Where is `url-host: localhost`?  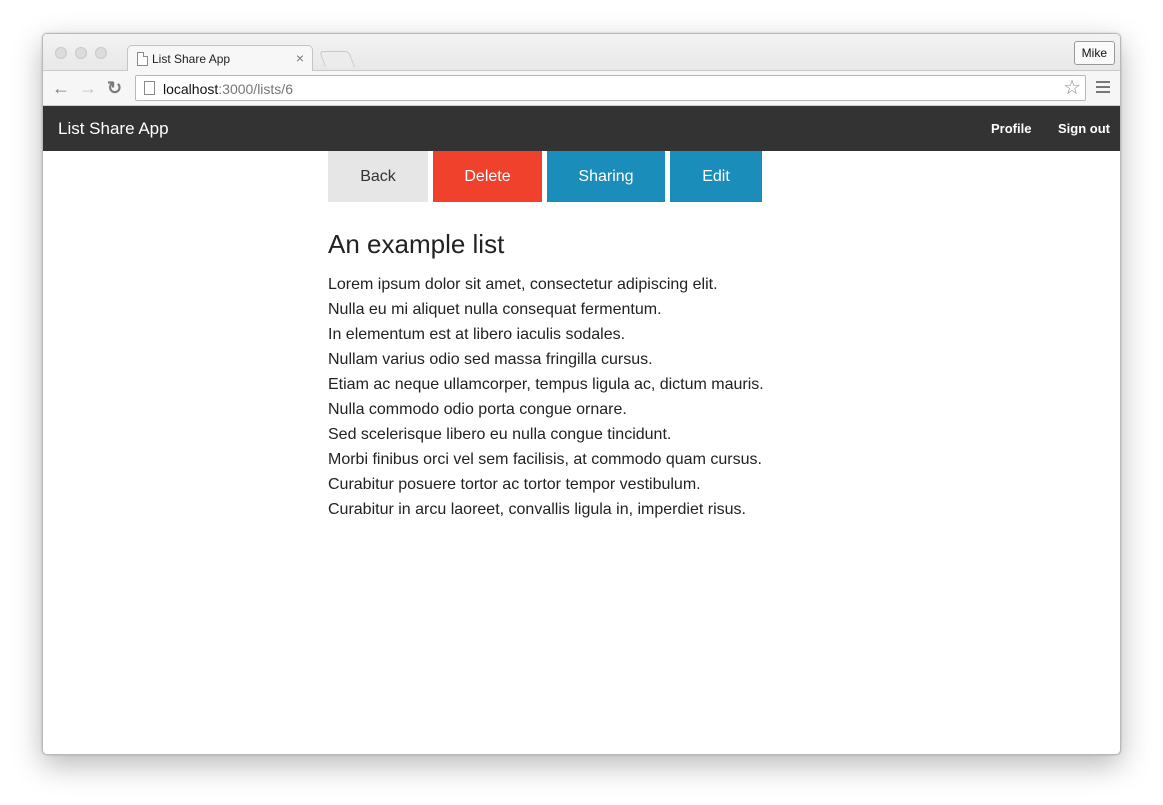 url-host: localhost is located at coordinates (191, 89).